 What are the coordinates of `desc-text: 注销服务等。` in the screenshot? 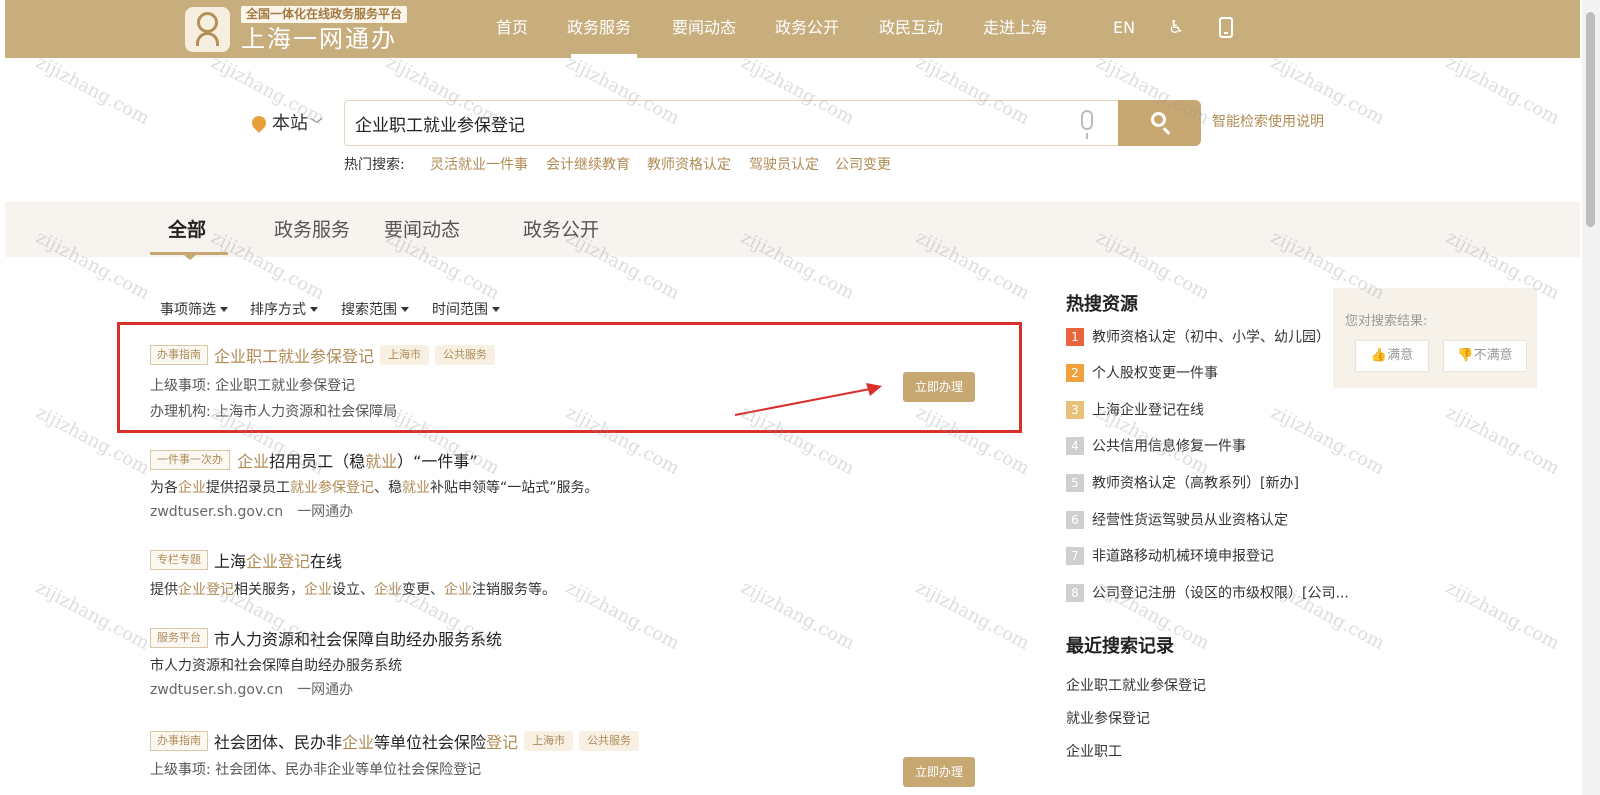 It's located at (514, 590).